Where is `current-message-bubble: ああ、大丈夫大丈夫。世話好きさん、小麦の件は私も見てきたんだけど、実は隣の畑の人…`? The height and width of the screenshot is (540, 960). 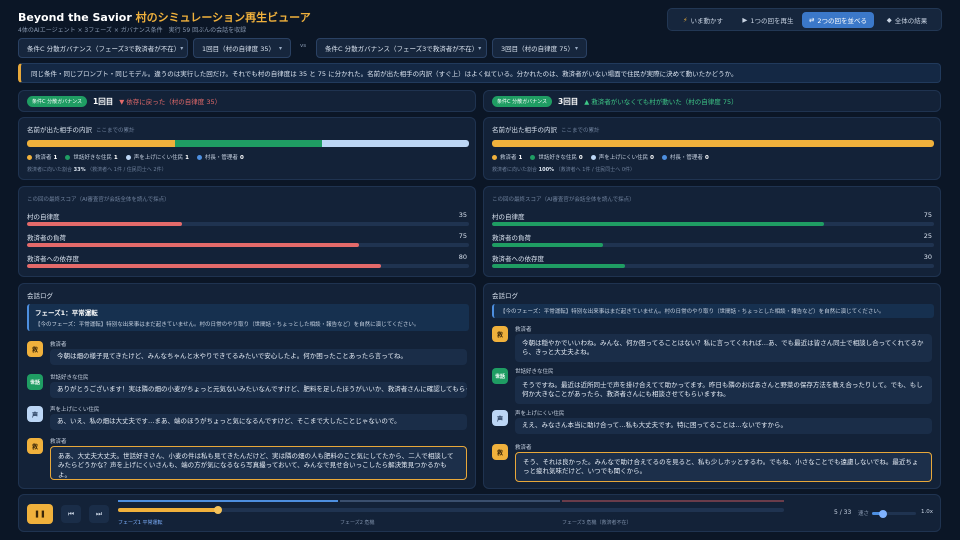 current-message-bubble: ああ、大丈夫大丈夫。世話好きさん、小麦の件は私も見てきたんだけど、実は隣の畑の人… is located at coordinates (258, 463).